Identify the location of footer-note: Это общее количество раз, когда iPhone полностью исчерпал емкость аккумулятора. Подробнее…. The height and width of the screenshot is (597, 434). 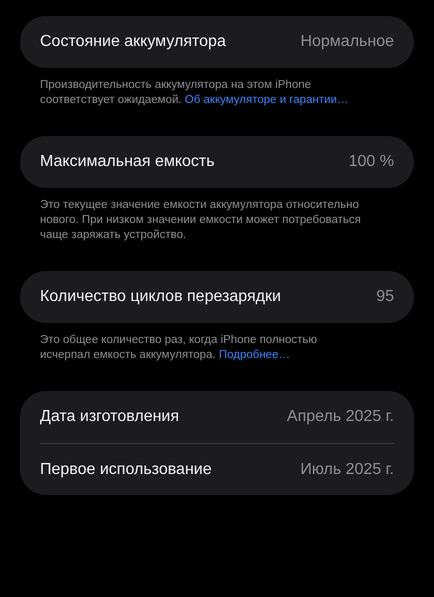
(178, 348).